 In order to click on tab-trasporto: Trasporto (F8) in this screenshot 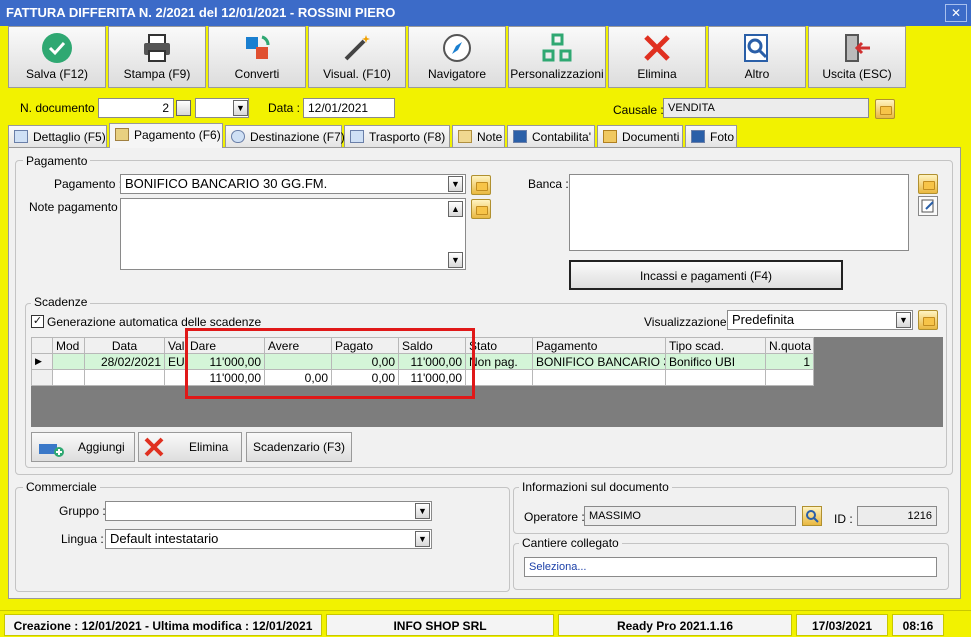, I will do `click(397, 136)`.